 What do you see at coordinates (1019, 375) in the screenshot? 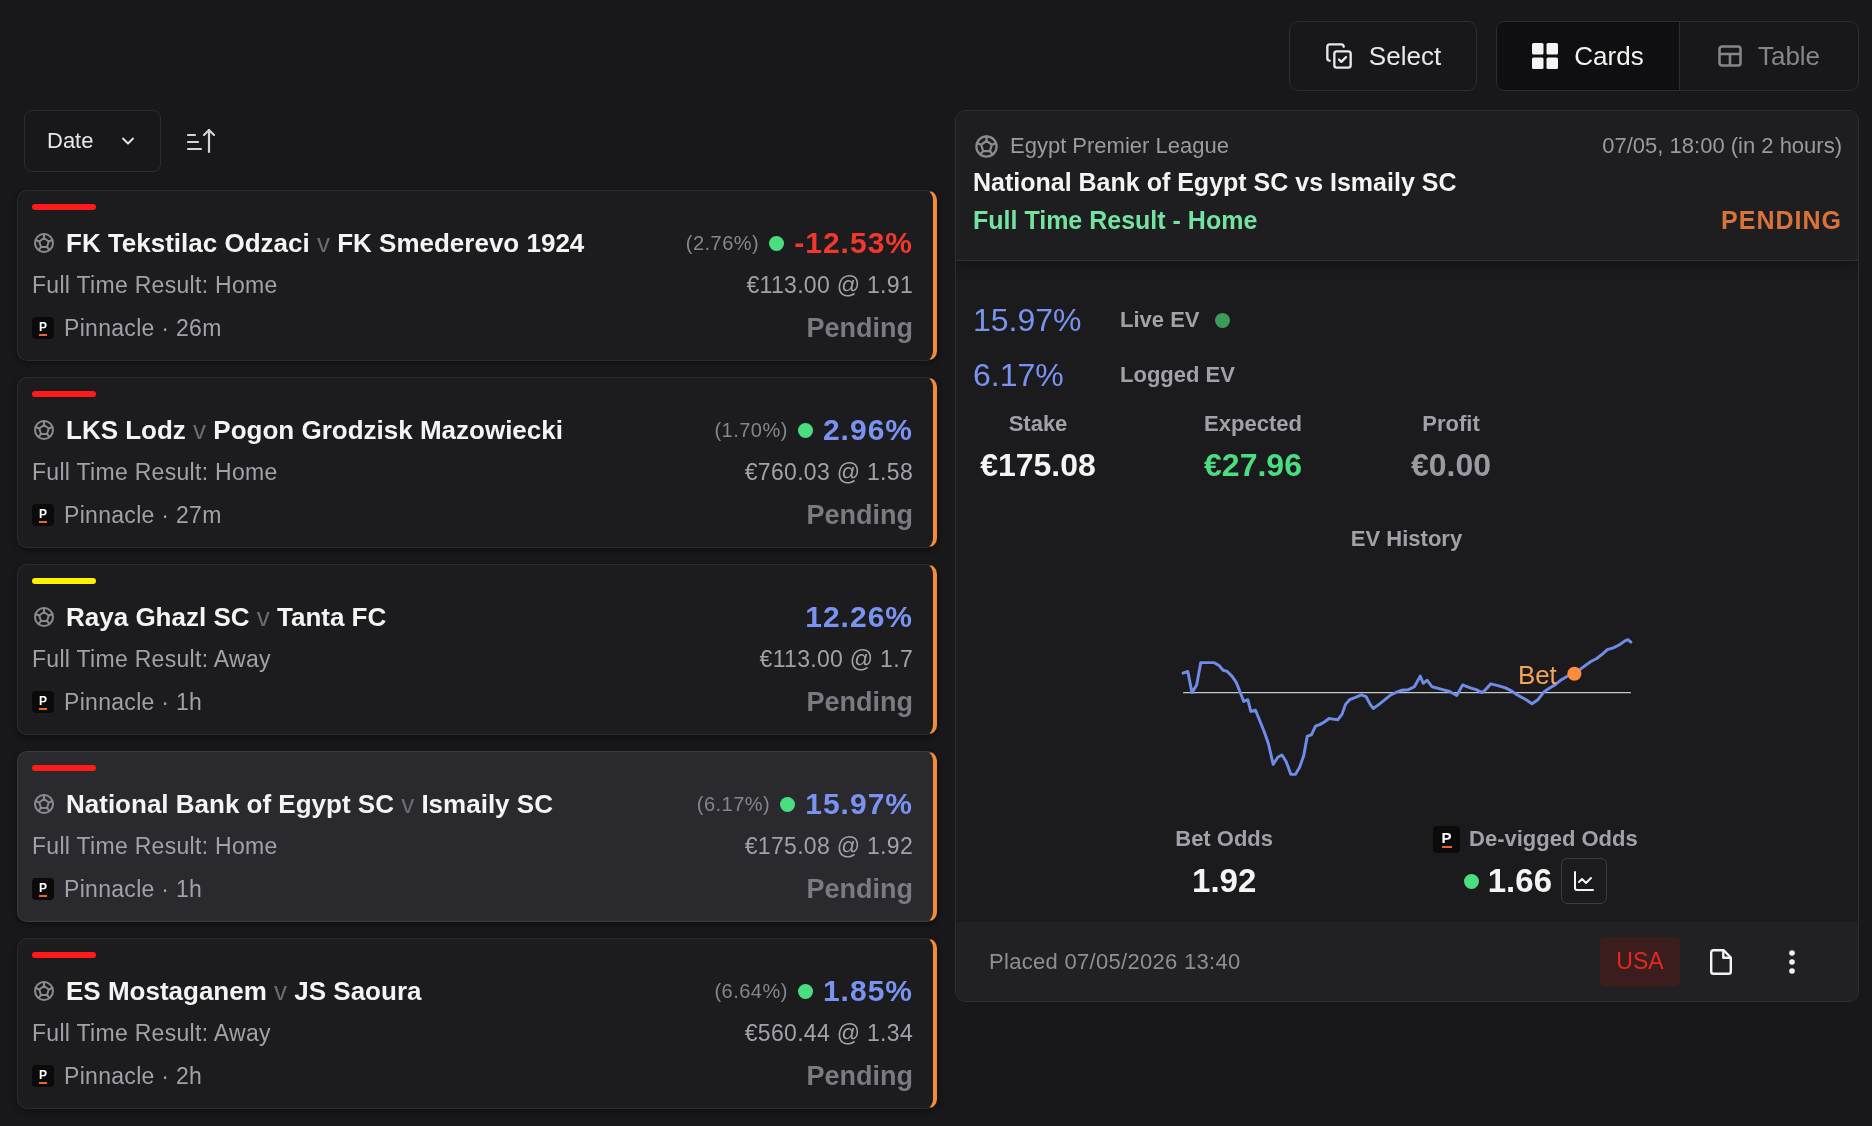
I see `ev-value: 6.17%` at bounding box center [1019, 375].